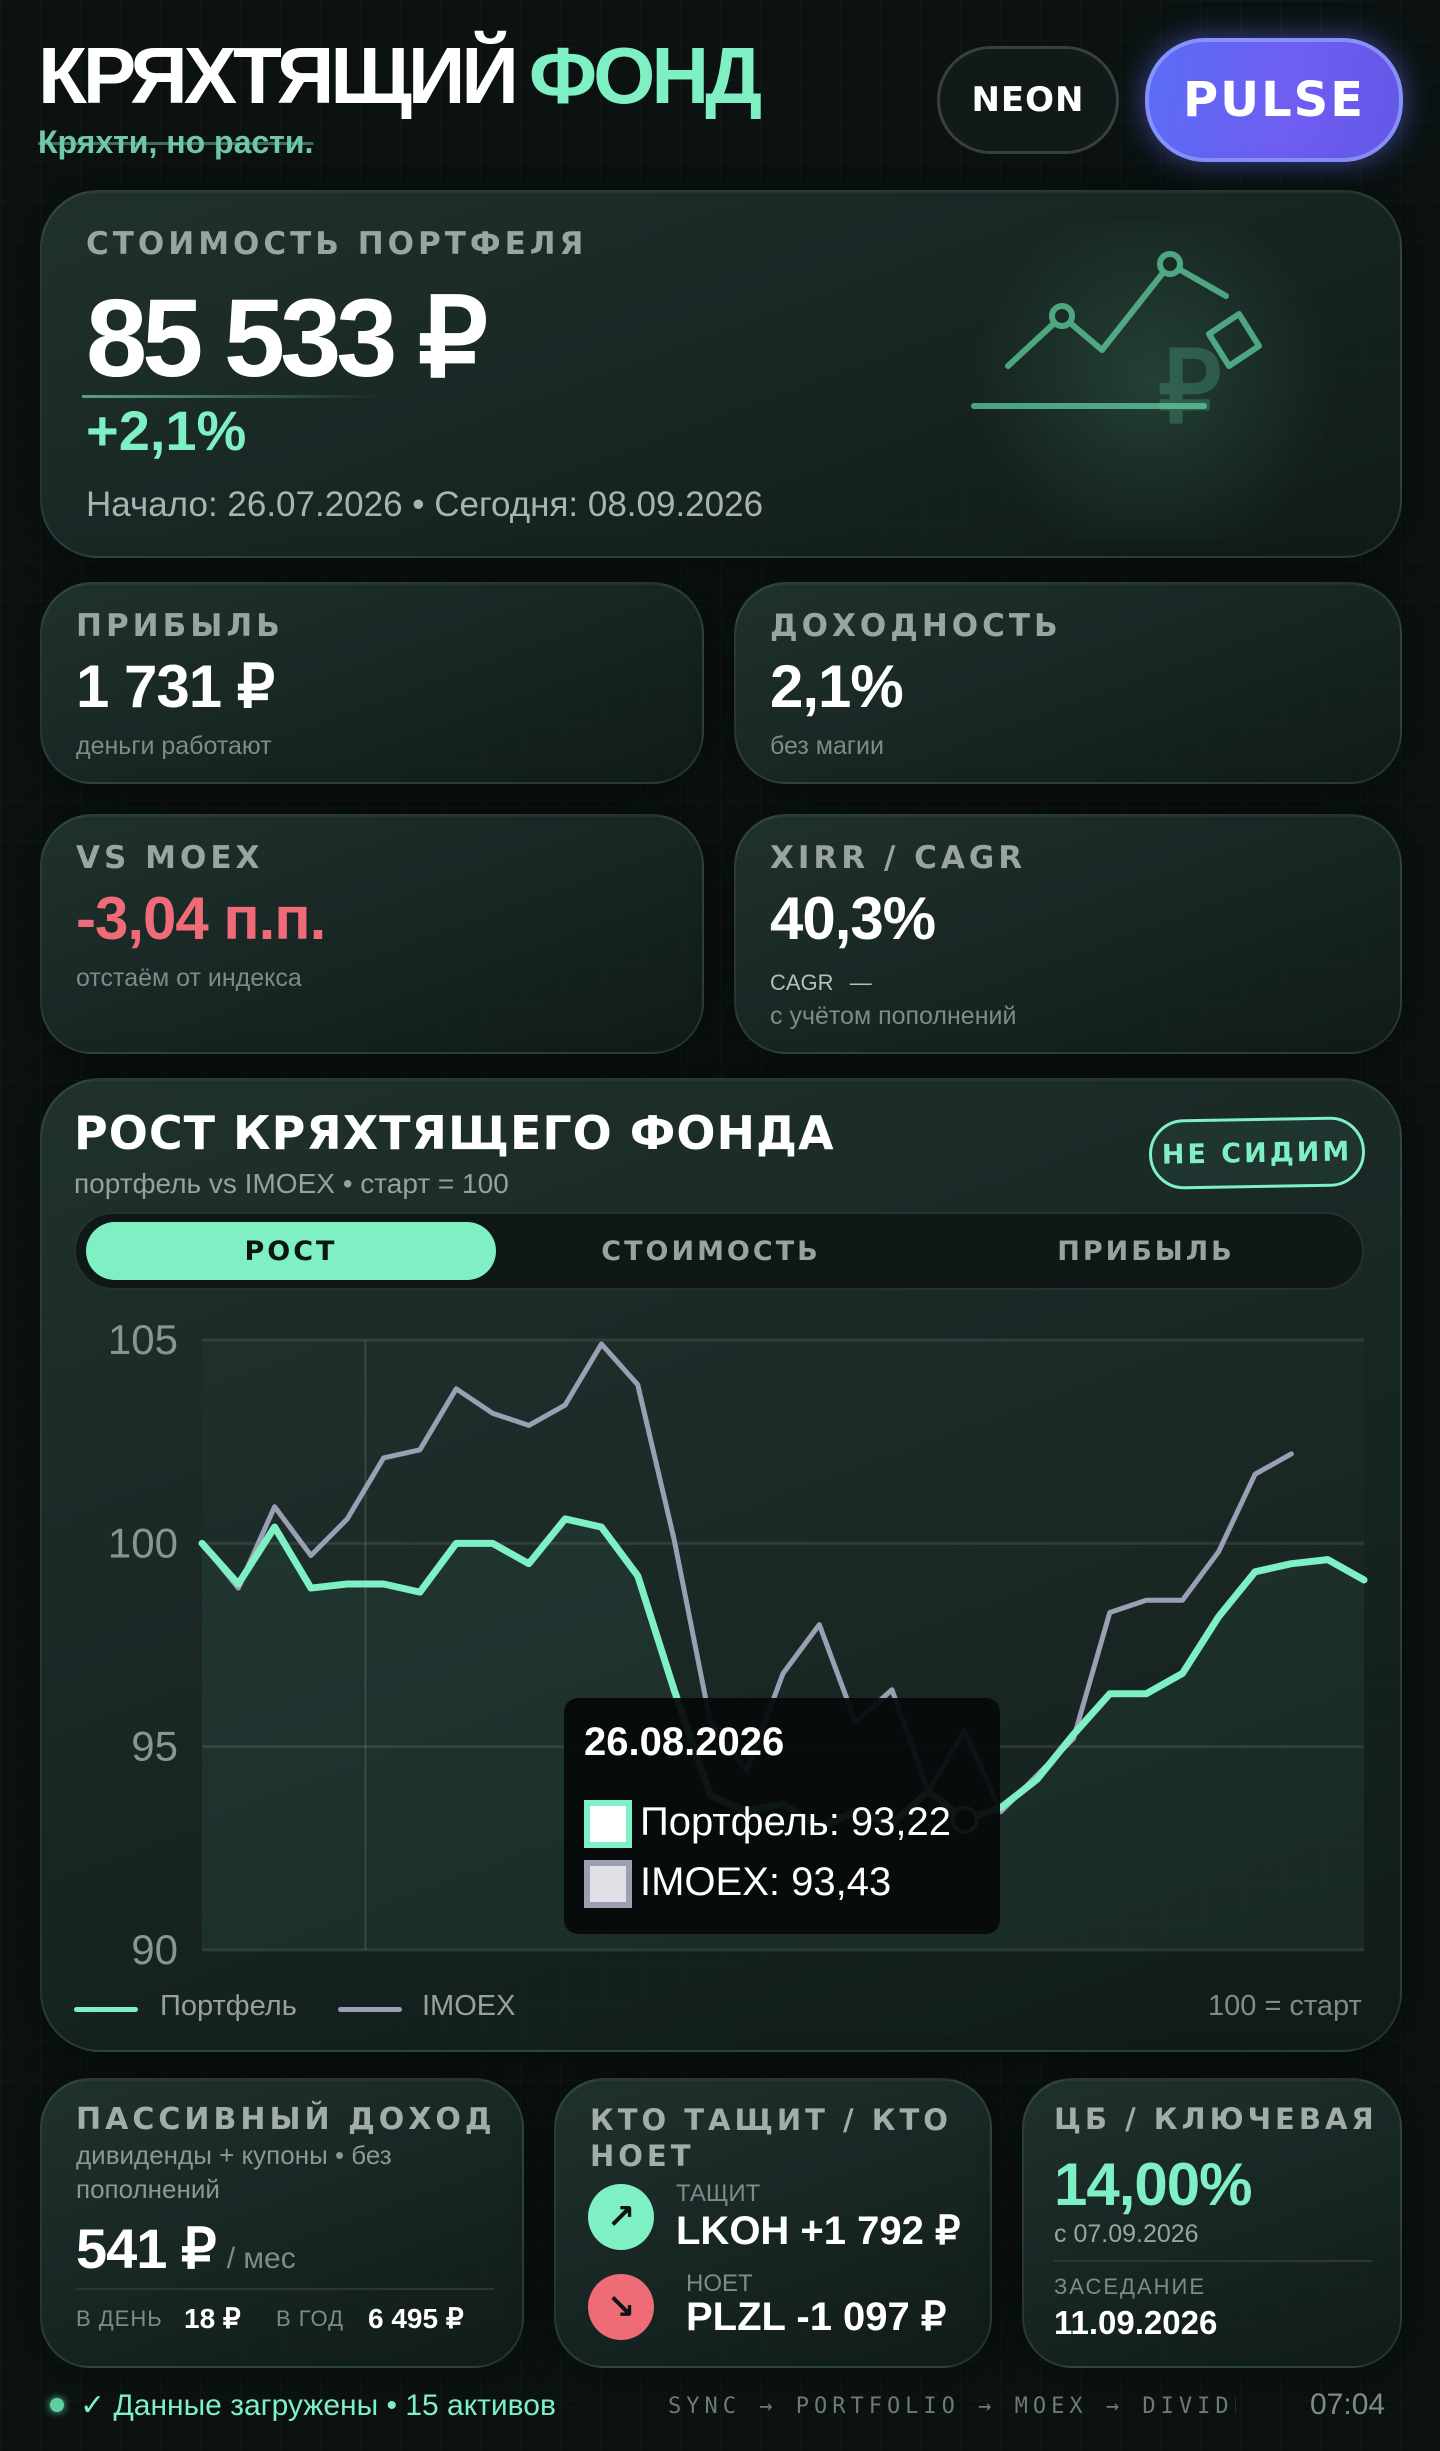 The image size is (1440, 2451). What do you see at coordinates (212, 2318) in the screenshot?
I see `passive-day-value: 18 ₽` at bounding box center [212, 2318].